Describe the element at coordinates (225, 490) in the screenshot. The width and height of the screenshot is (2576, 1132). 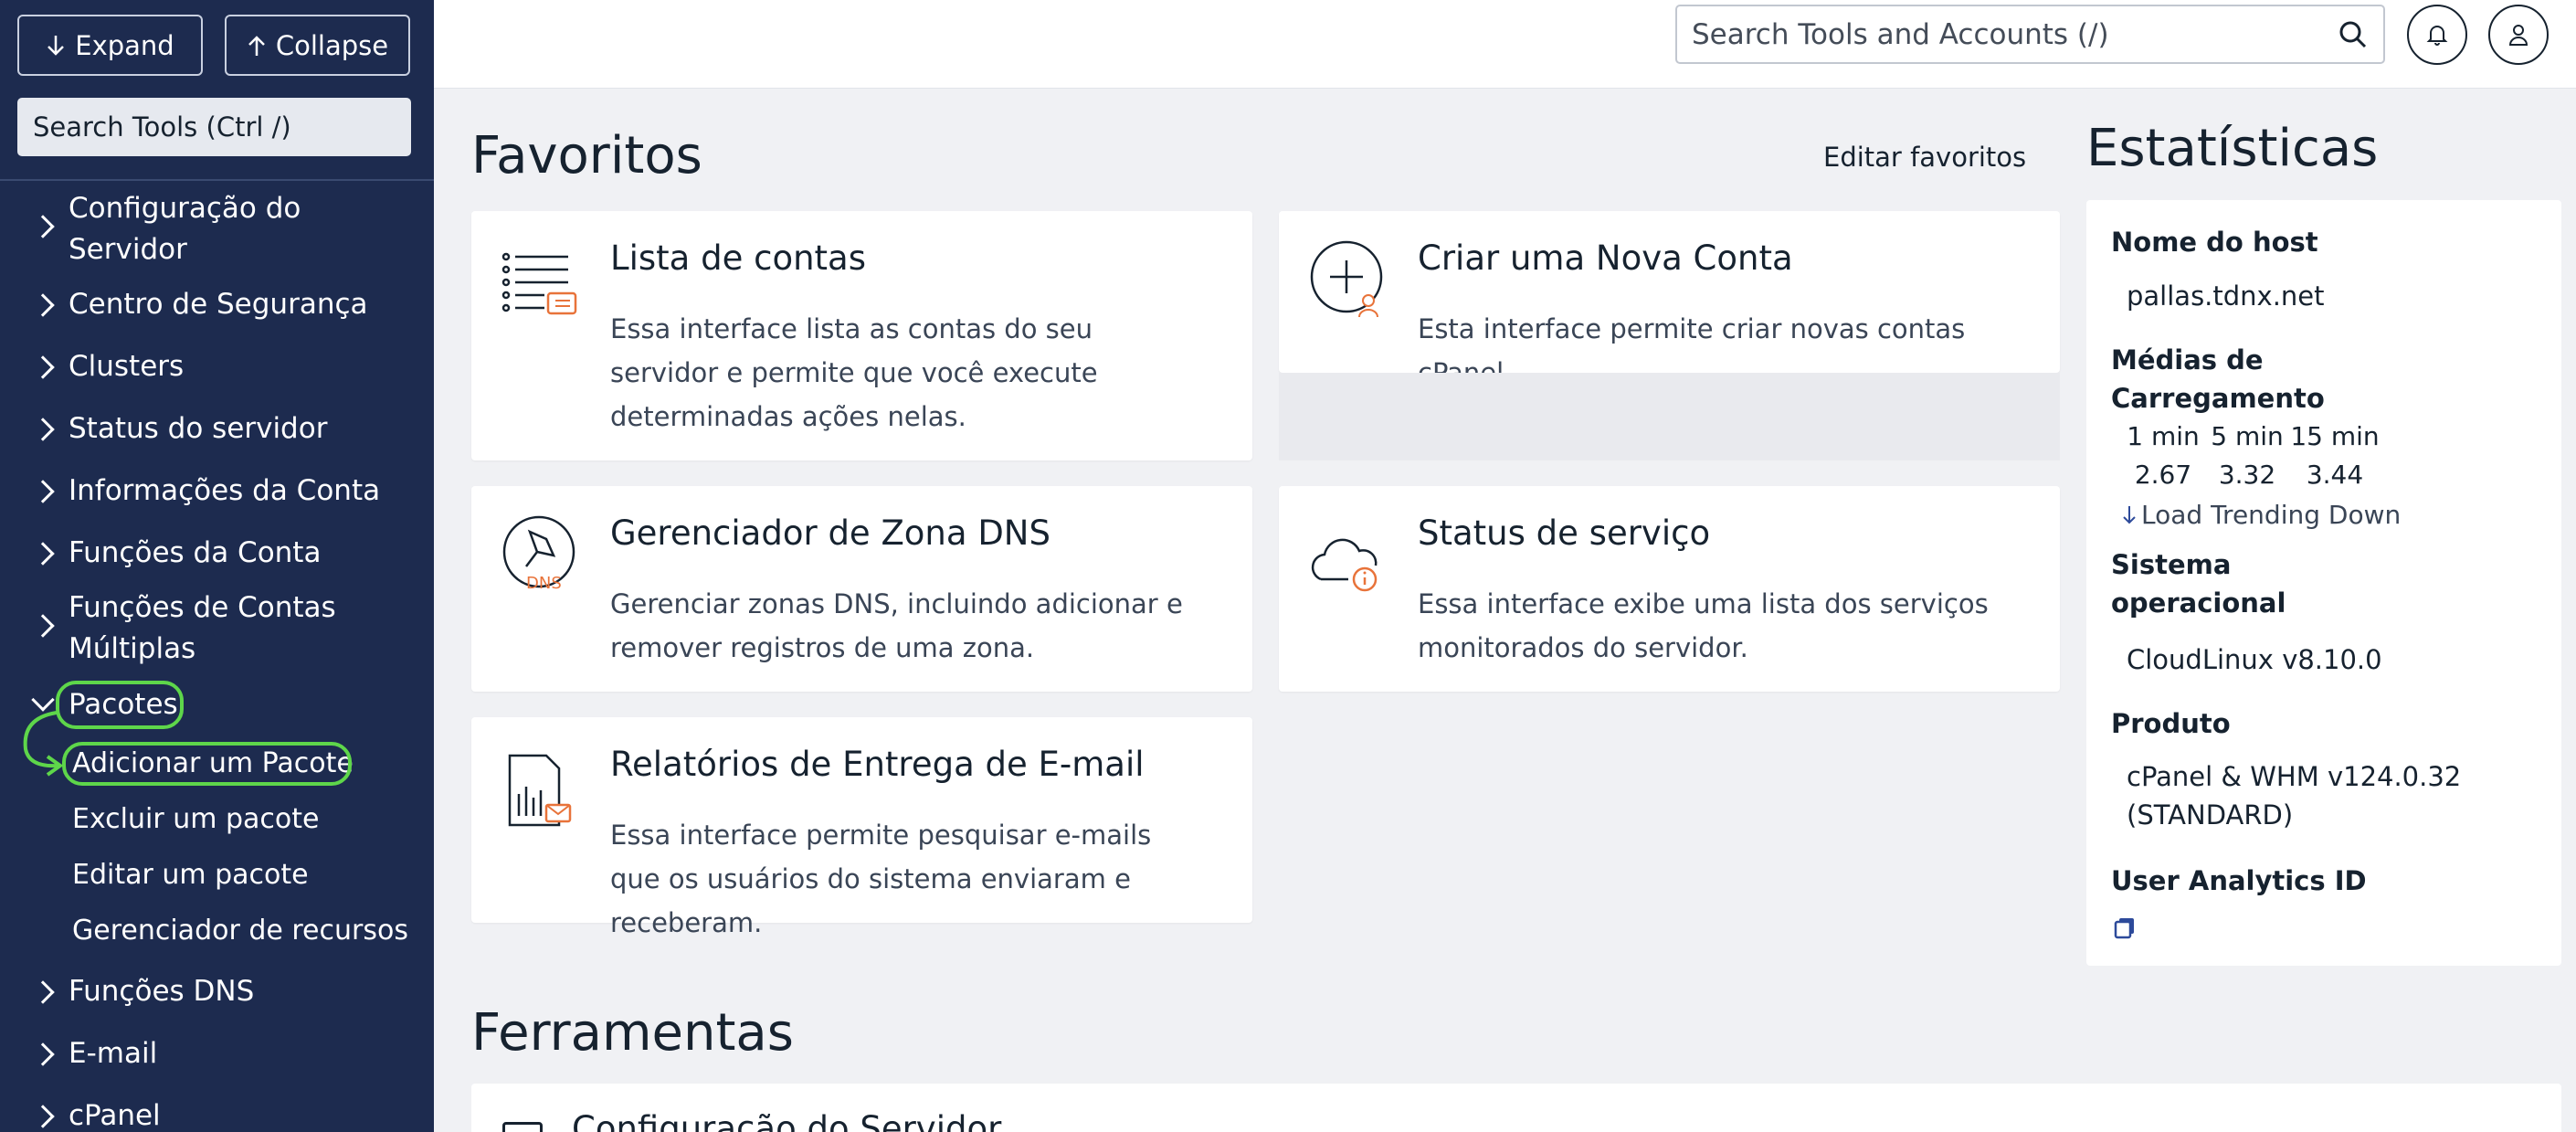
I see `sidebar-item-label: Informações da Conta` at that location.